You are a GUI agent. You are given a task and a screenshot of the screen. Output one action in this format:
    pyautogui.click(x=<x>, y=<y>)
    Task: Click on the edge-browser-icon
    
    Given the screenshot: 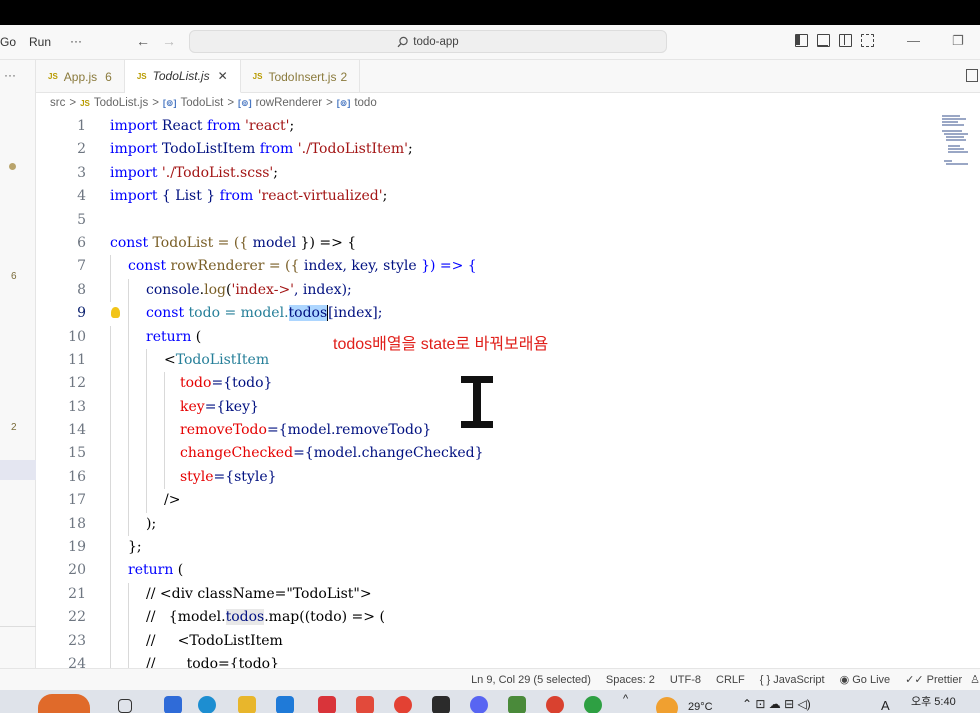 What is the action you would take?
    pyautogui.click(x=207, y=704)
    